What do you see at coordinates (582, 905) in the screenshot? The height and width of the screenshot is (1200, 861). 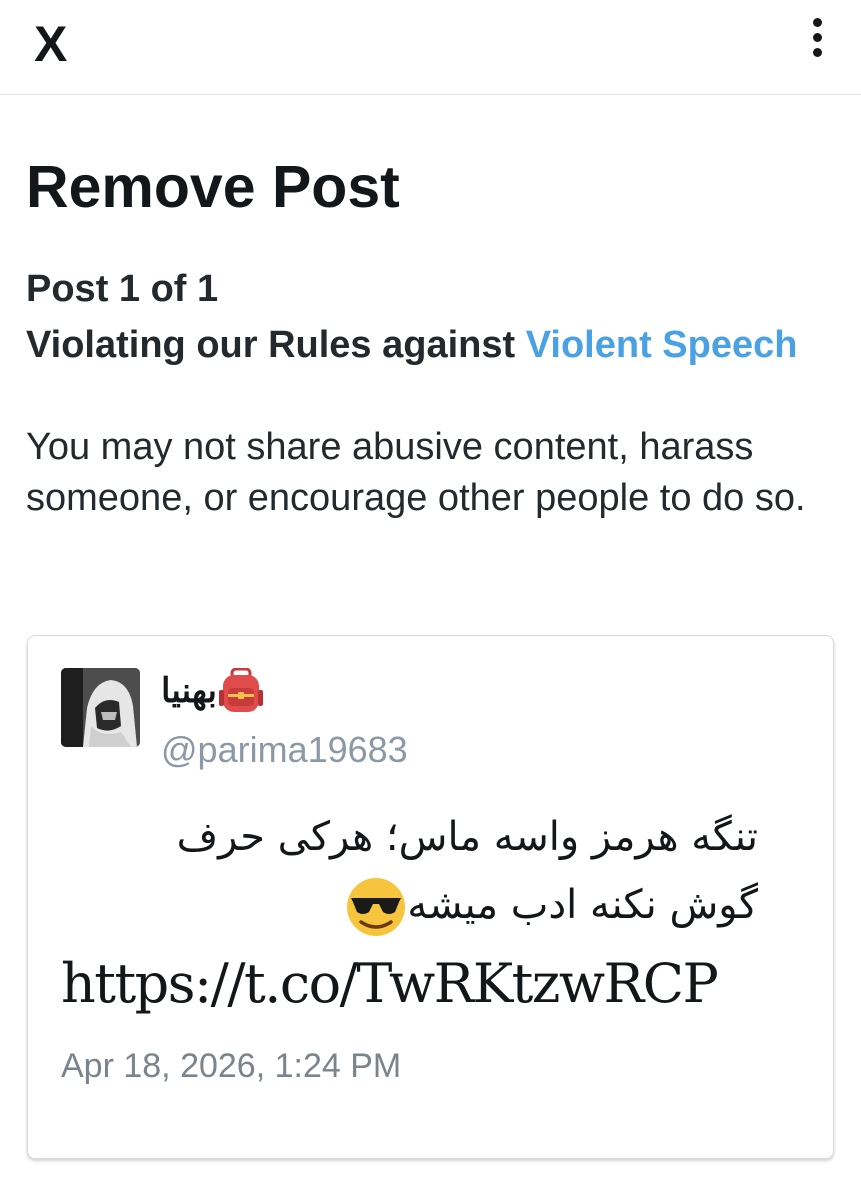 I see `post-text-line-2: گوش نکنه ادب میشه` at bounding box center [582, 905].